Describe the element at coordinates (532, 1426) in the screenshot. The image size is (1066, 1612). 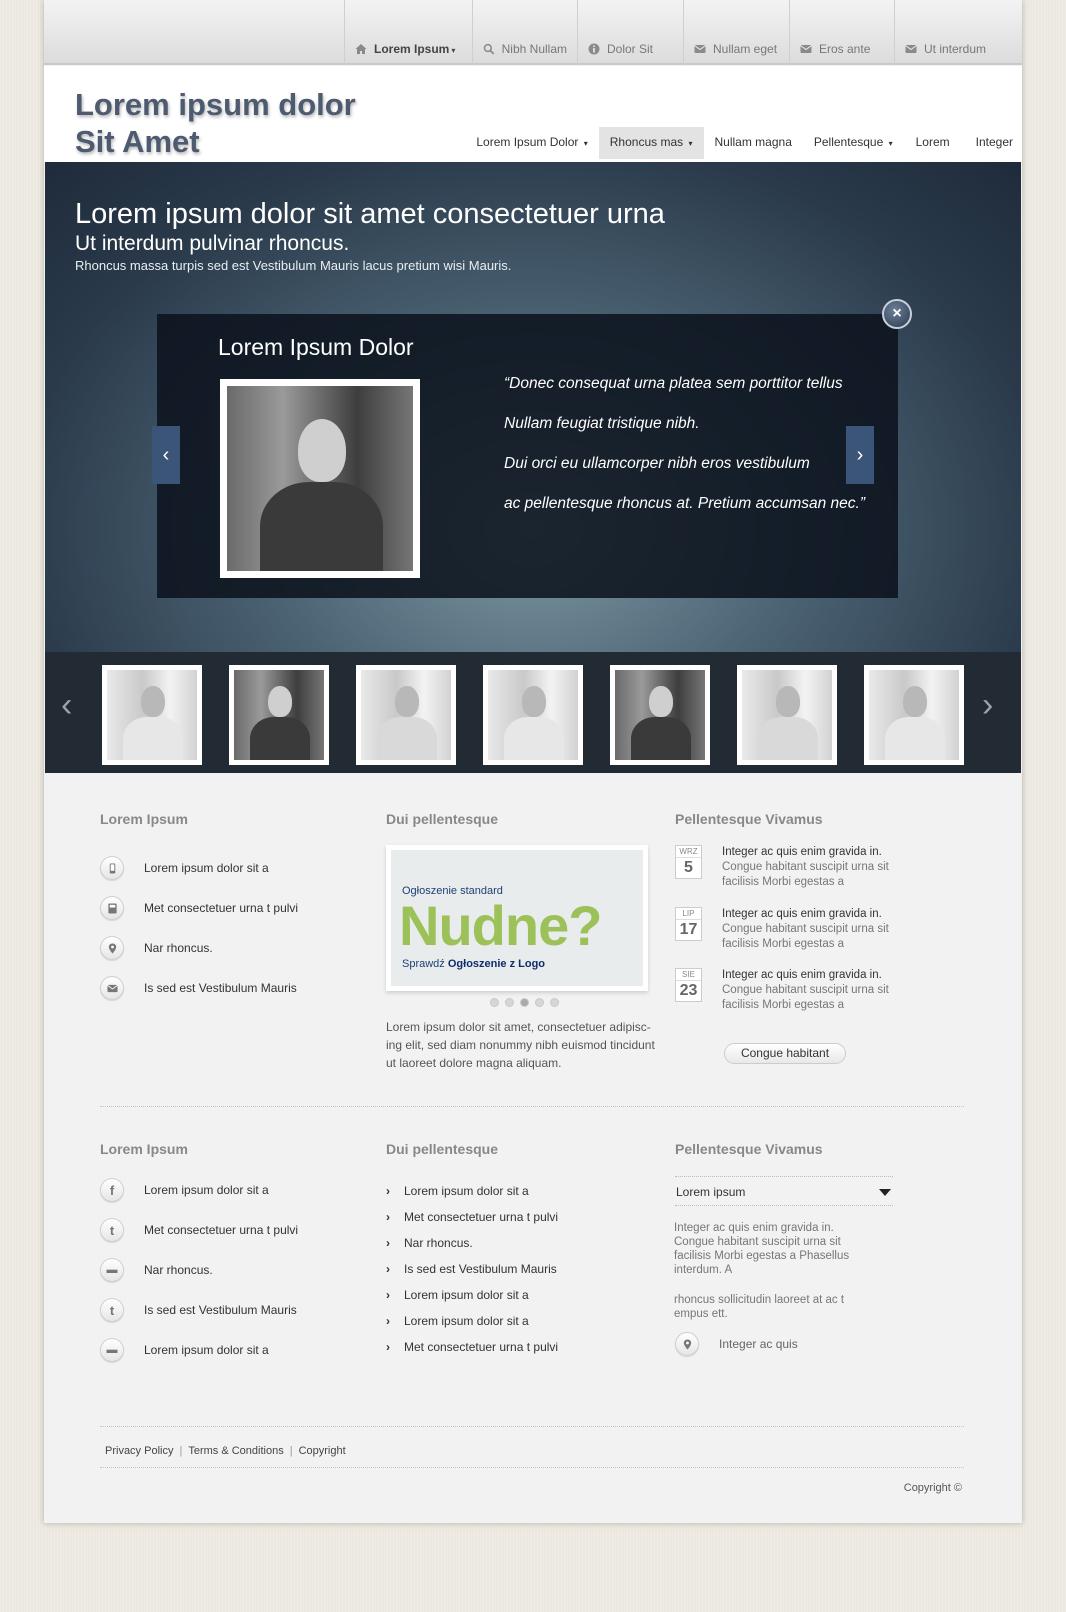
I see `footer-divider` at that location.